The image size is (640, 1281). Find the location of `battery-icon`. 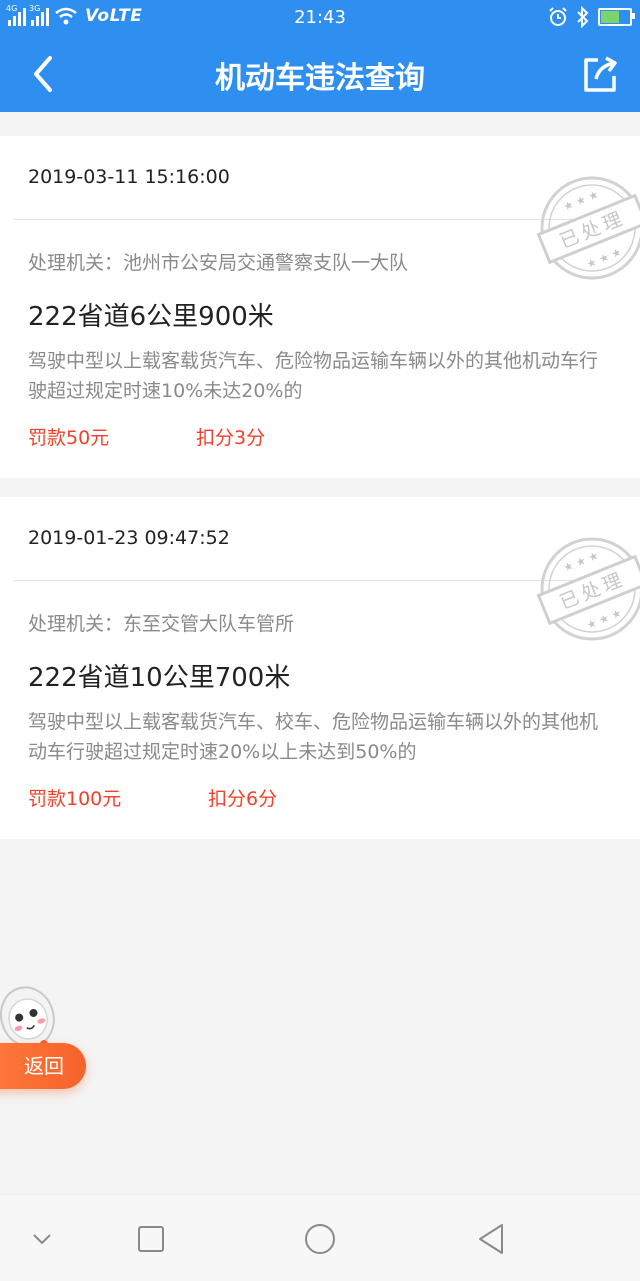

battery-icon is located at coordinates (616, 17).